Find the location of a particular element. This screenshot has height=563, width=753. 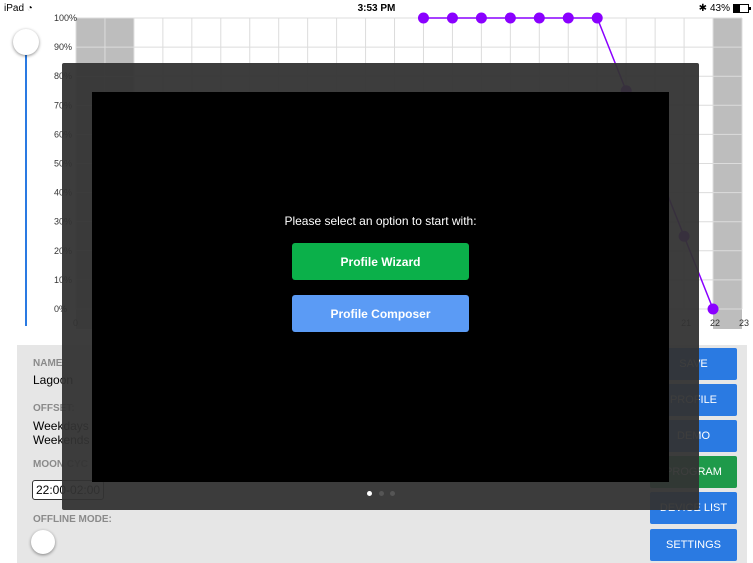

y-tick-label: 100% is located at coordinates (65, 18).